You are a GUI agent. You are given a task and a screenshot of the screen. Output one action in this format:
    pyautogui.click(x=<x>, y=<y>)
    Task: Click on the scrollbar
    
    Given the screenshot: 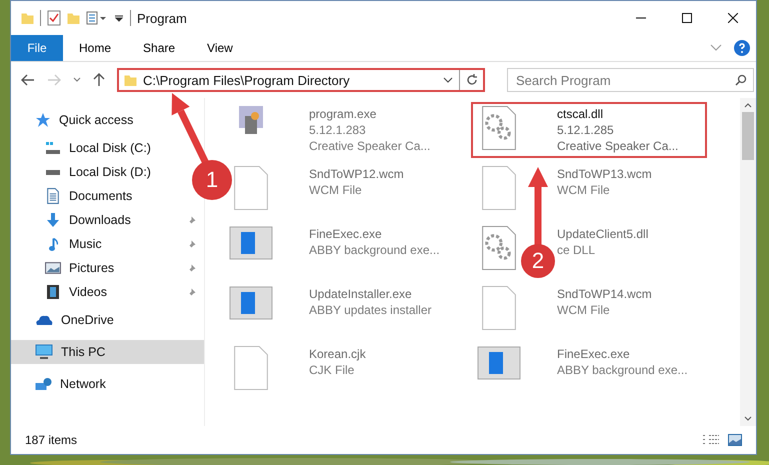 What is the action you would take?
    pyautogui.click(x=748, y=262)
    